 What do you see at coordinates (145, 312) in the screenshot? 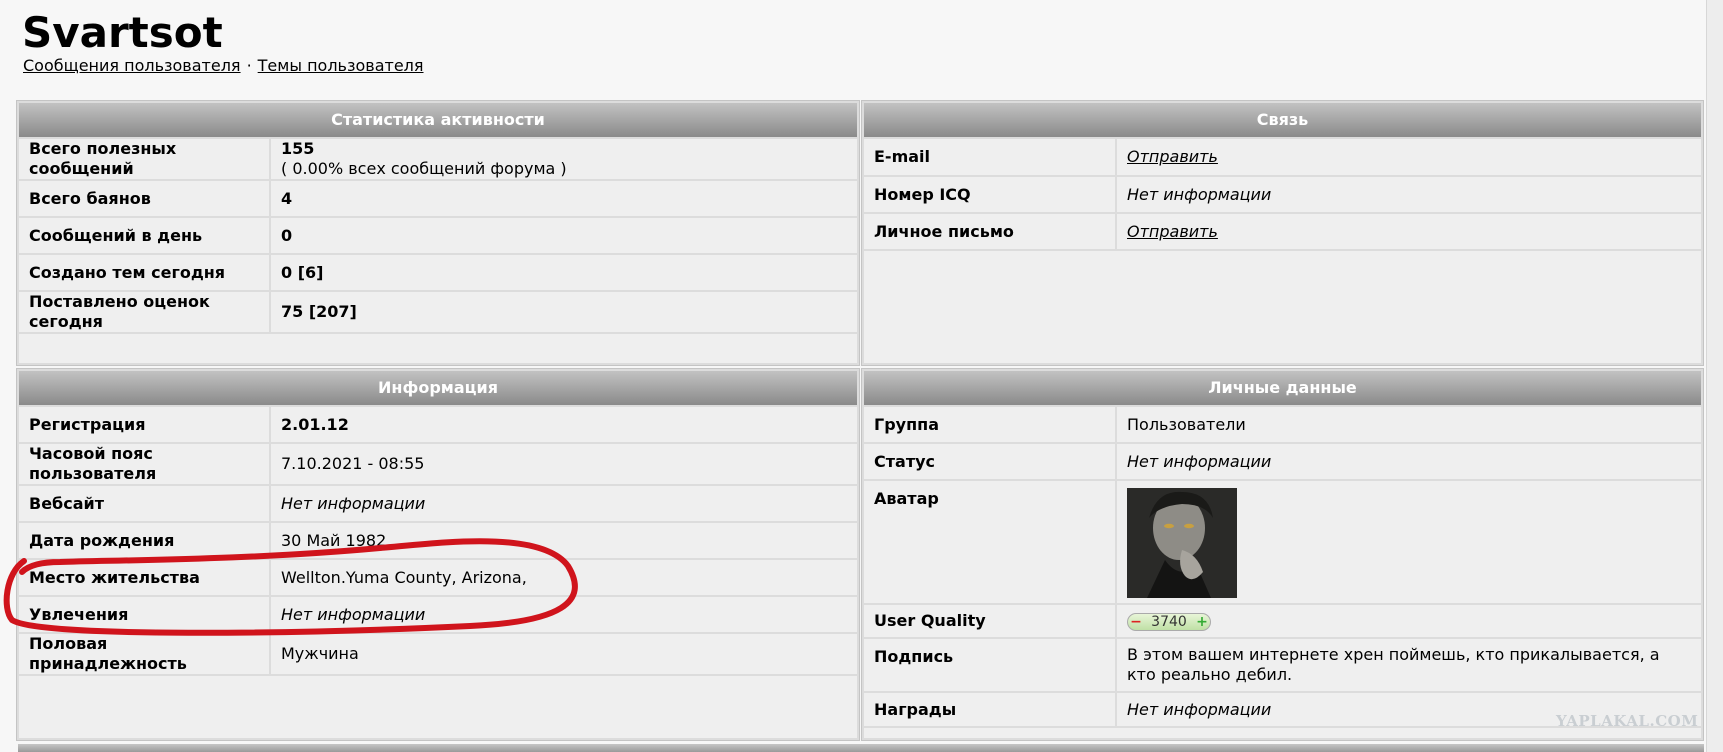
I see `row-label: Поставлено оценок сегодня` at bounding box center [145, 312].